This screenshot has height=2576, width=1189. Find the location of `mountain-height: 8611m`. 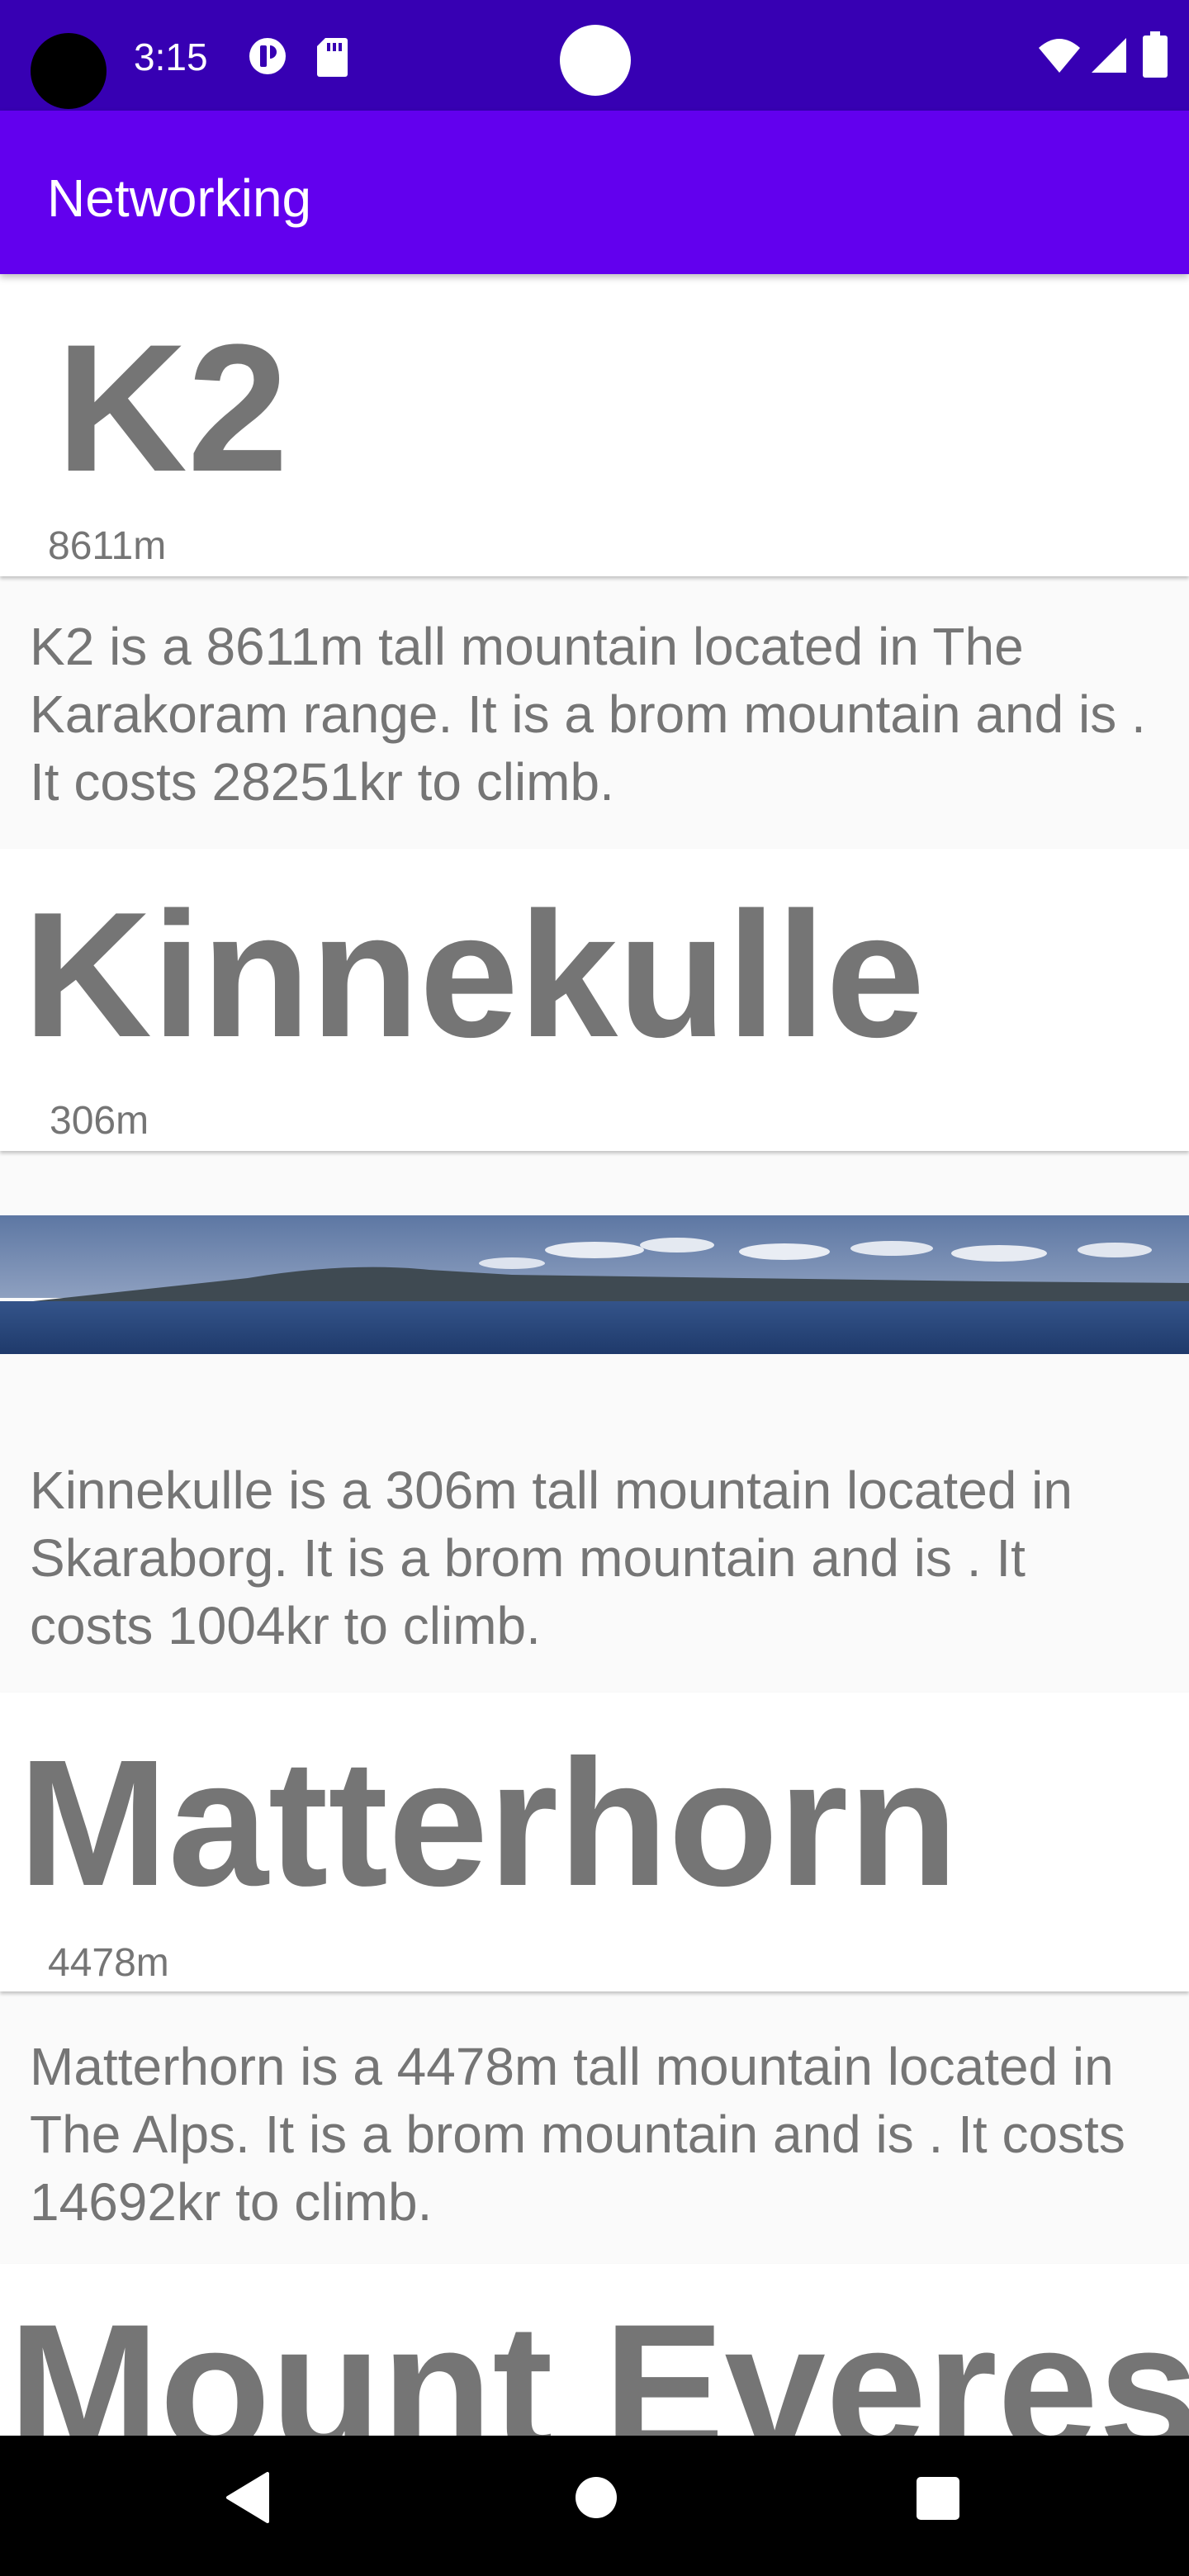

mountain-height: 8611m is located at coordinates (107, 546).